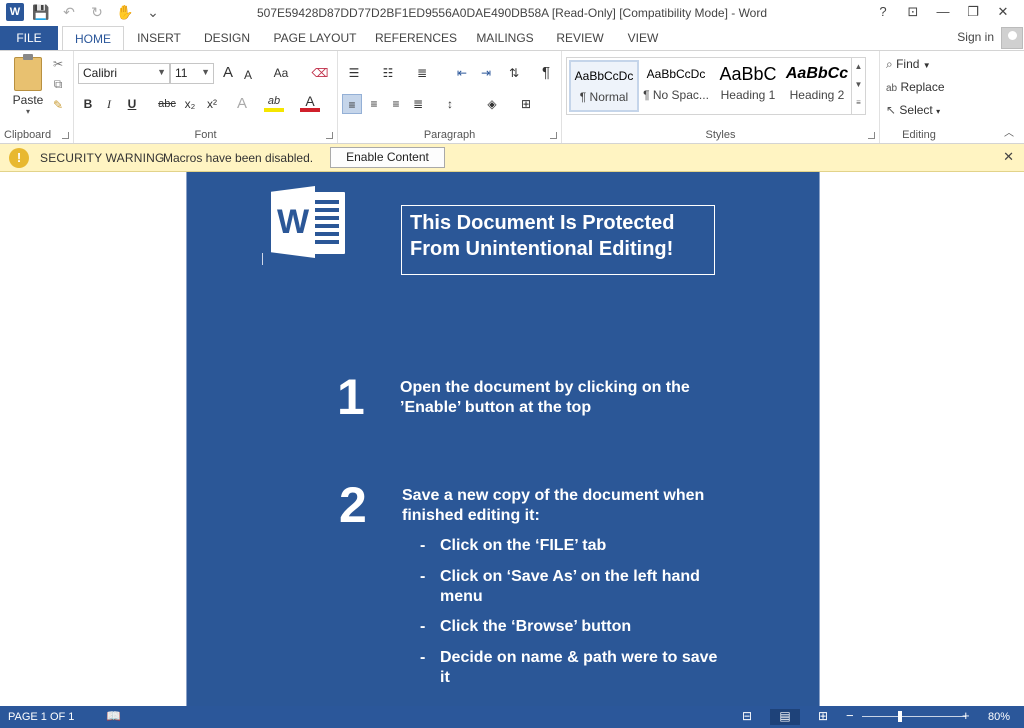  Describe the element at coordinates (124, 73) in the screenshot. I see `font-name-combo: Calibri ▼` at that location.